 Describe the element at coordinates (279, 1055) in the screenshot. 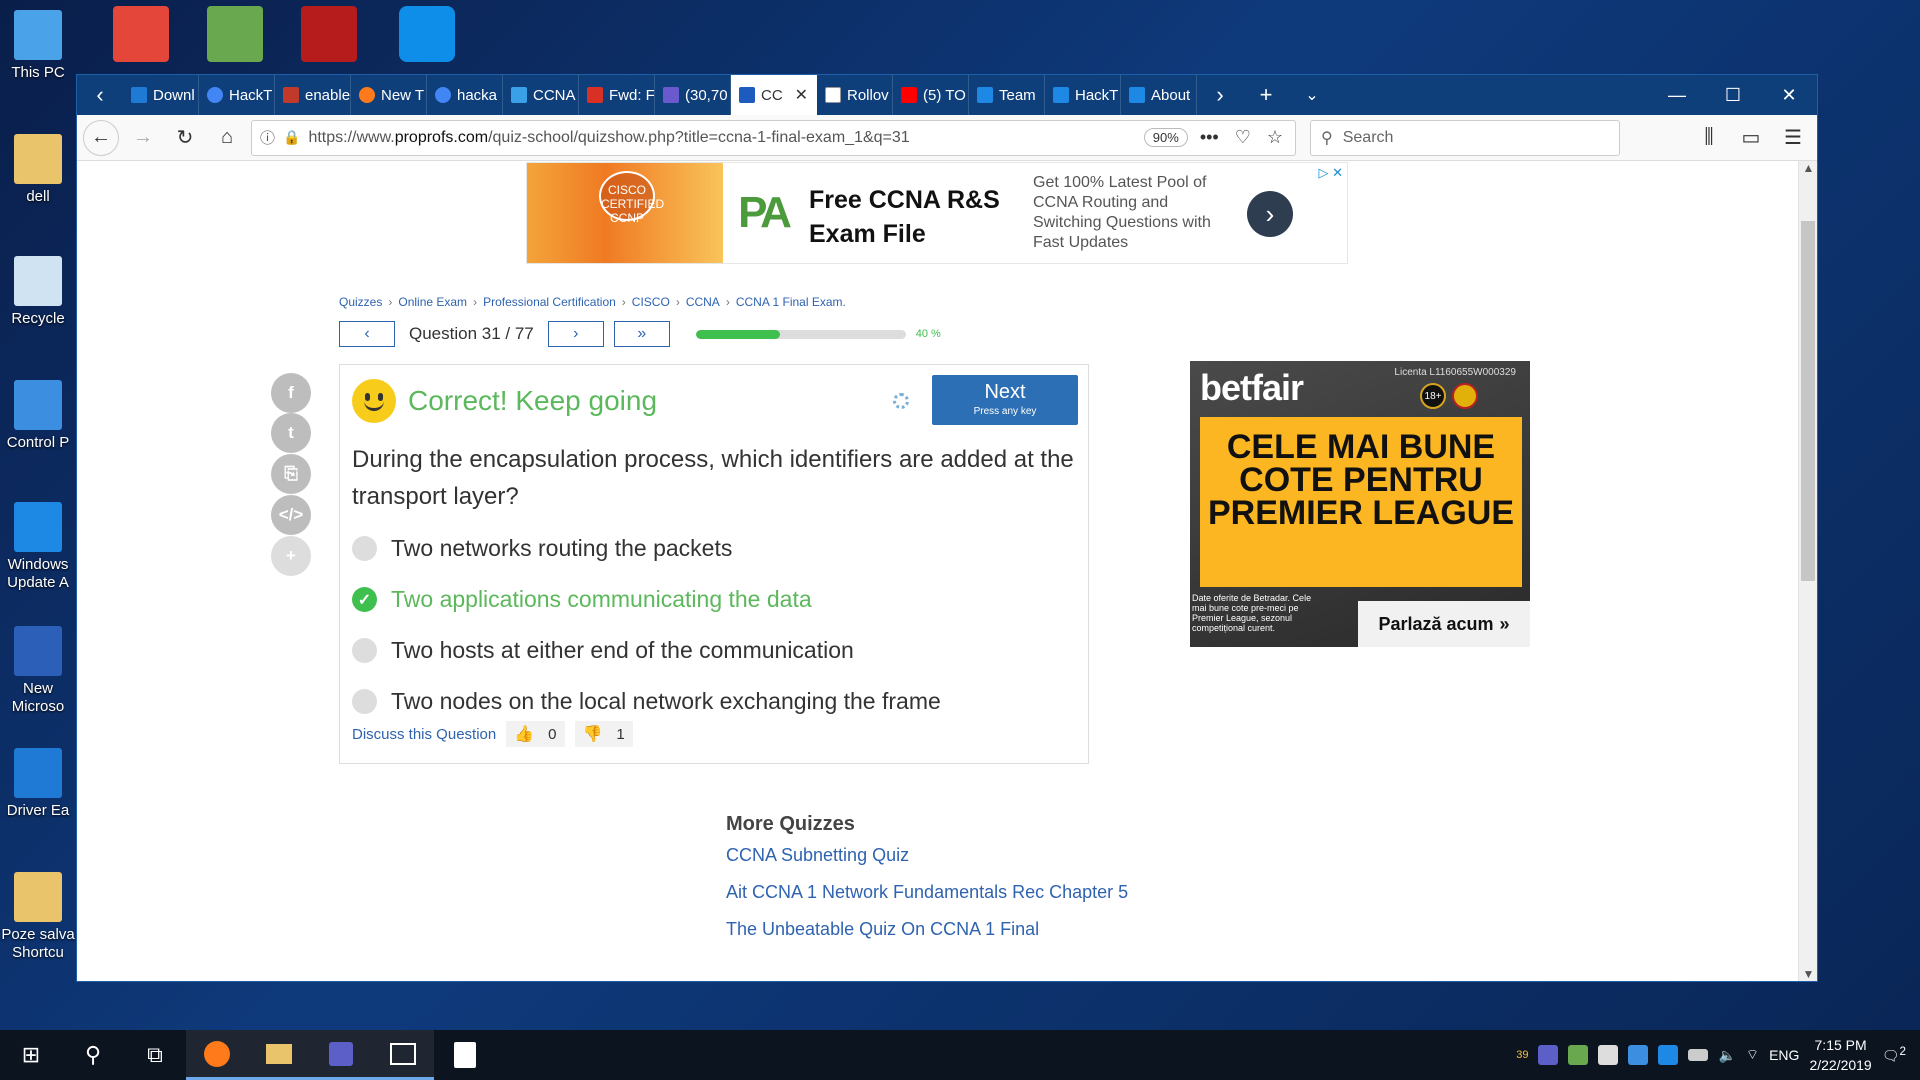

I see `file-explorer-icon` at that location.